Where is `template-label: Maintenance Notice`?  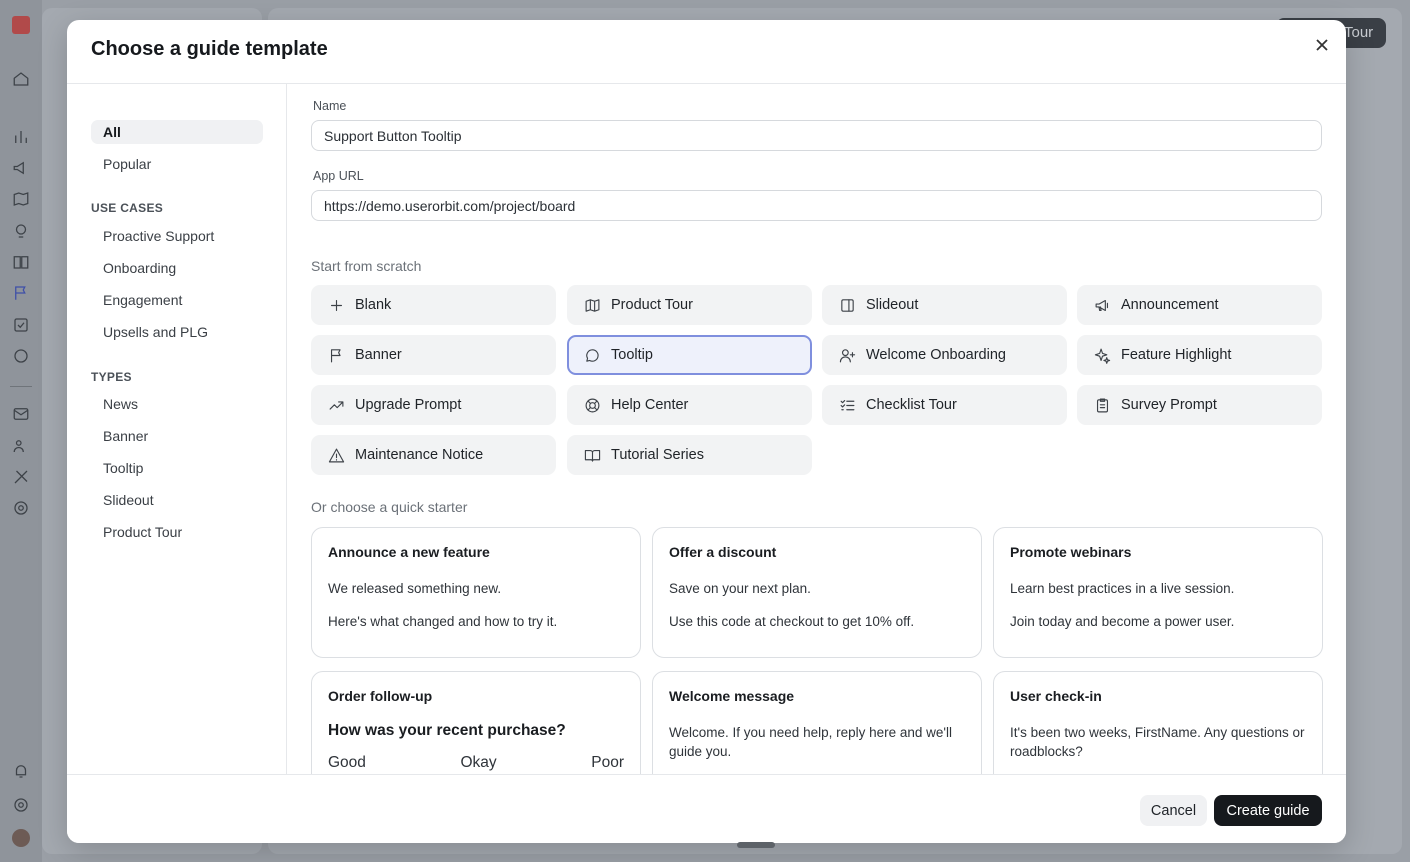
template-label: Maintenance Notice is located at coordinates (419, 455).